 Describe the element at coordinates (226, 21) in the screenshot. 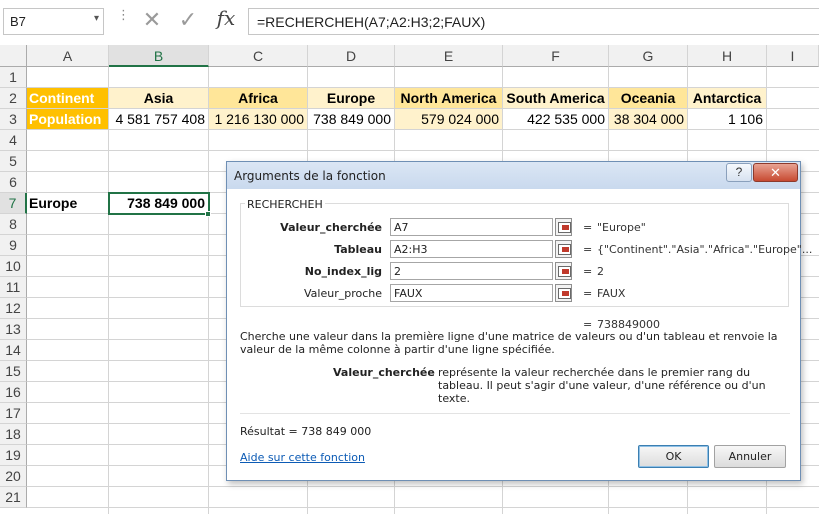

I see `insert-function-icon: fx` at that location.